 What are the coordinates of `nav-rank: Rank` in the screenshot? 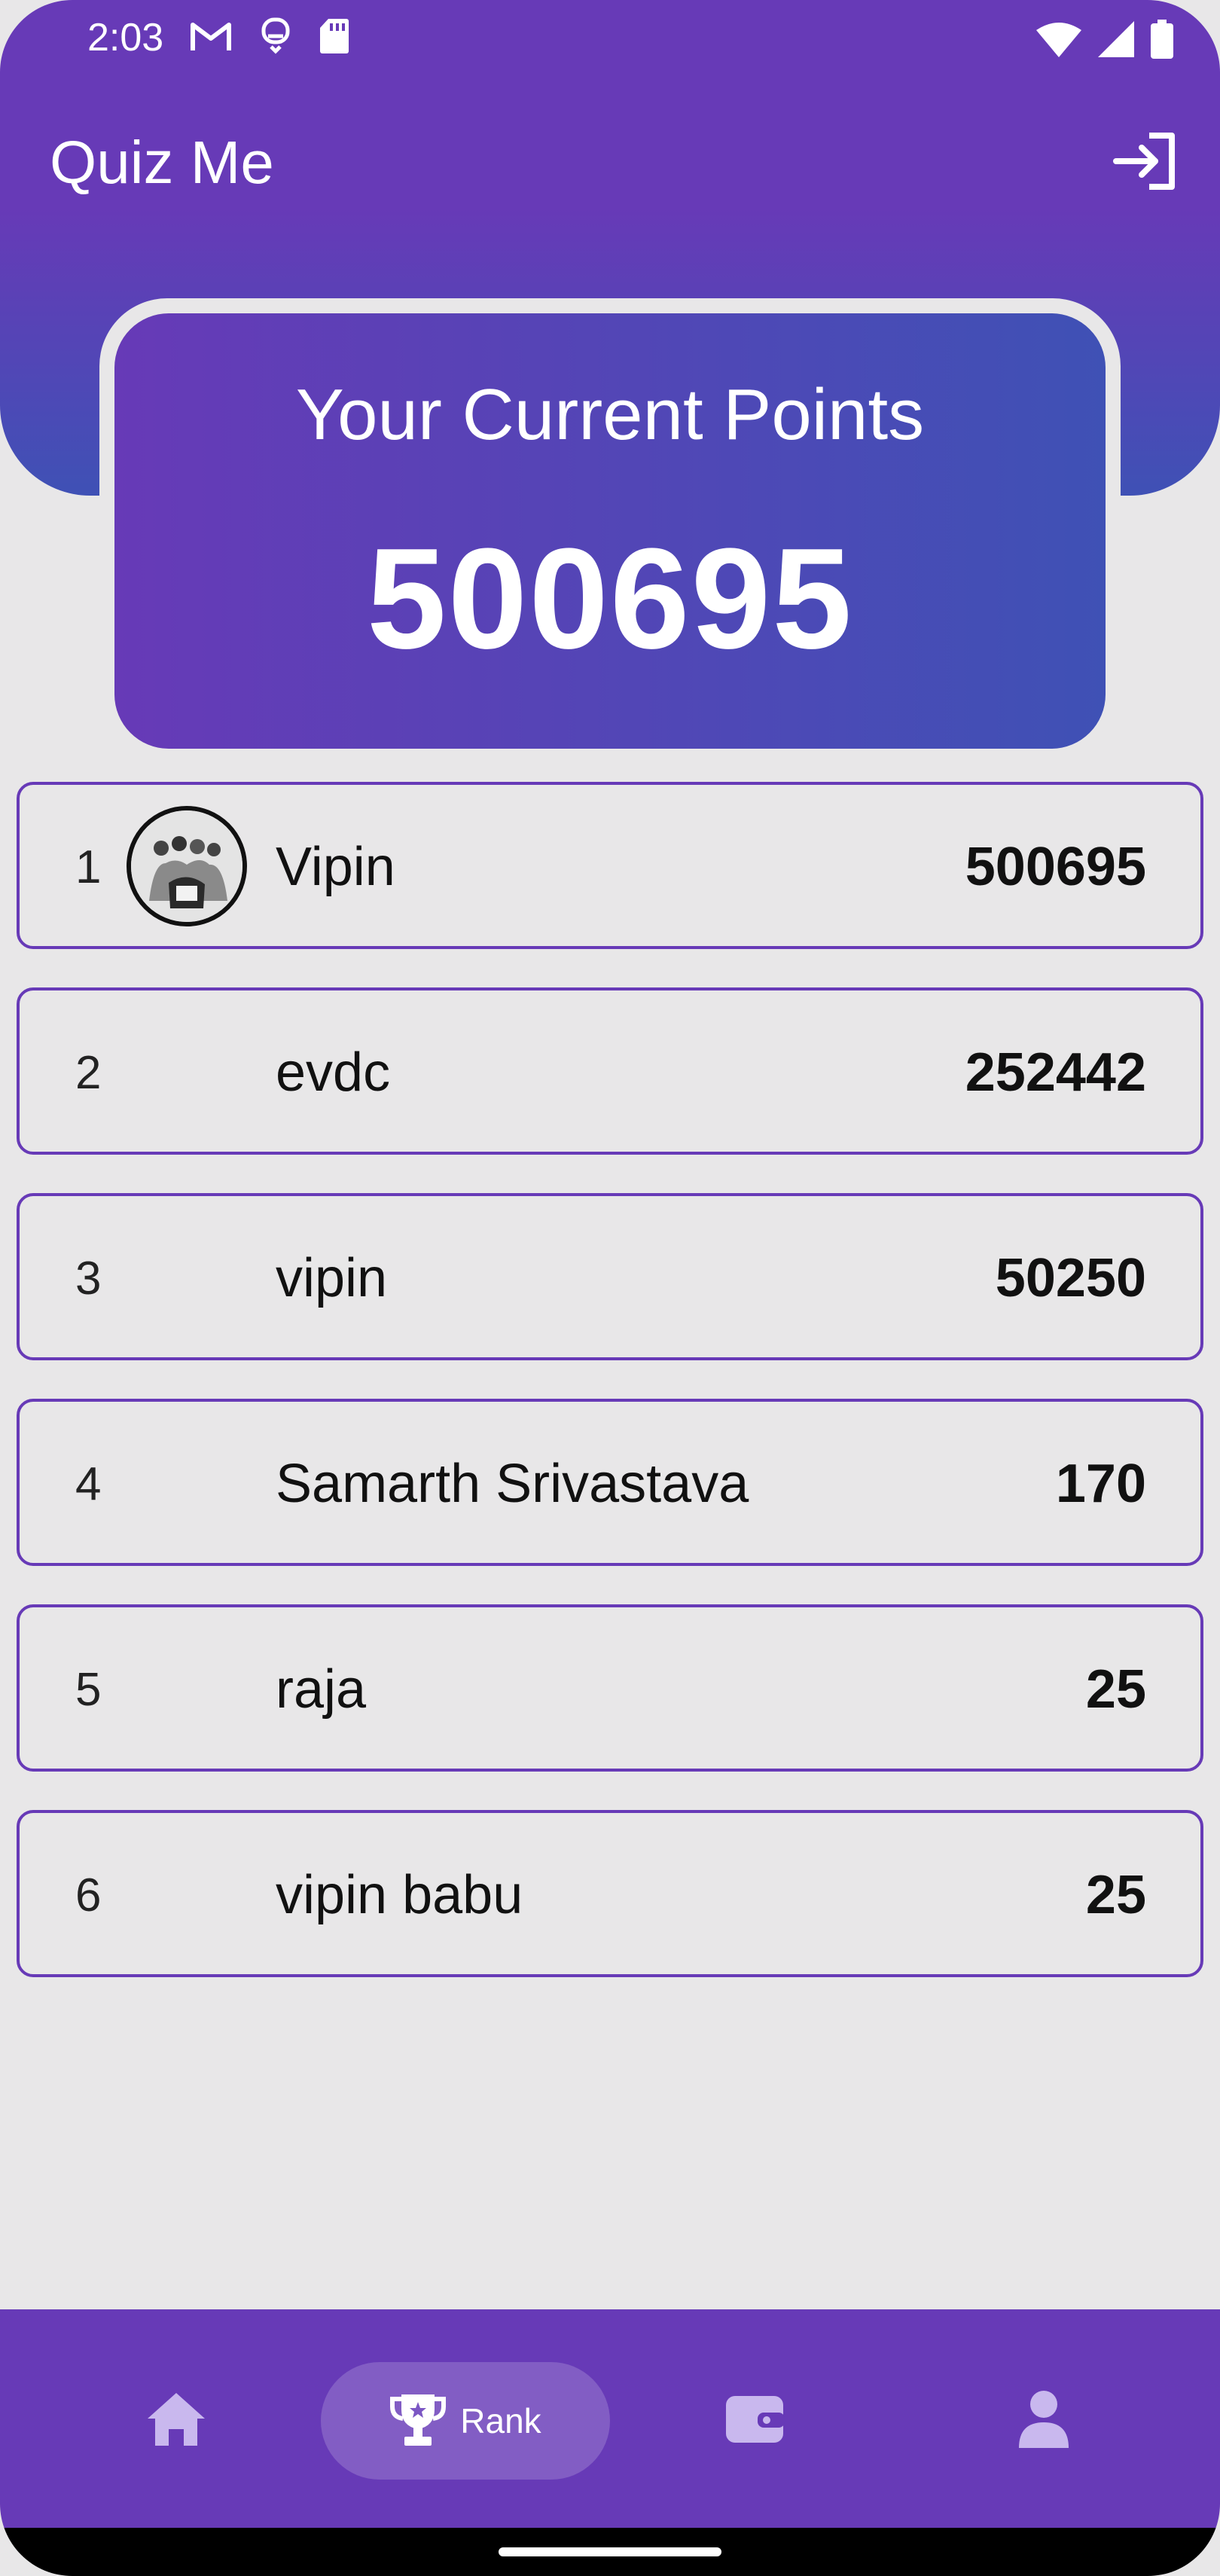 It's located at (465, 2421).